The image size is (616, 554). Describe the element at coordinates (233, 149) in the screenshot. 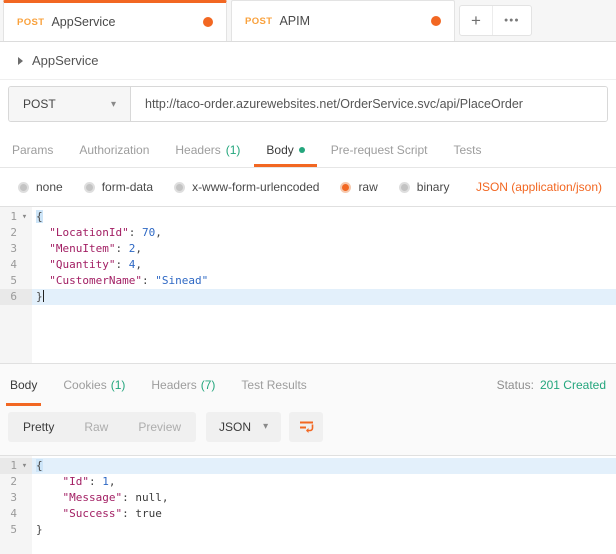

I see `tab-count: (1)` at that location.